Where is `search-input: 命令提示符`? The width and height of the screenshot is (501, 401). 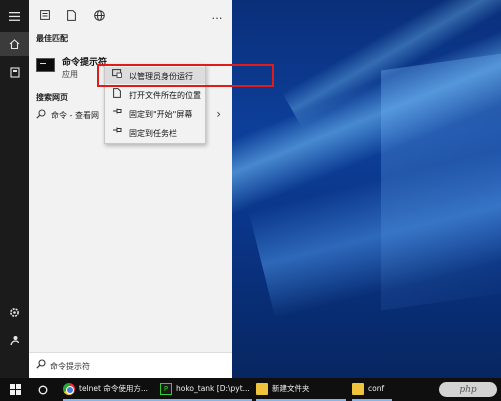 search-input: 命令提示符 is located at coordinates (70, 366).